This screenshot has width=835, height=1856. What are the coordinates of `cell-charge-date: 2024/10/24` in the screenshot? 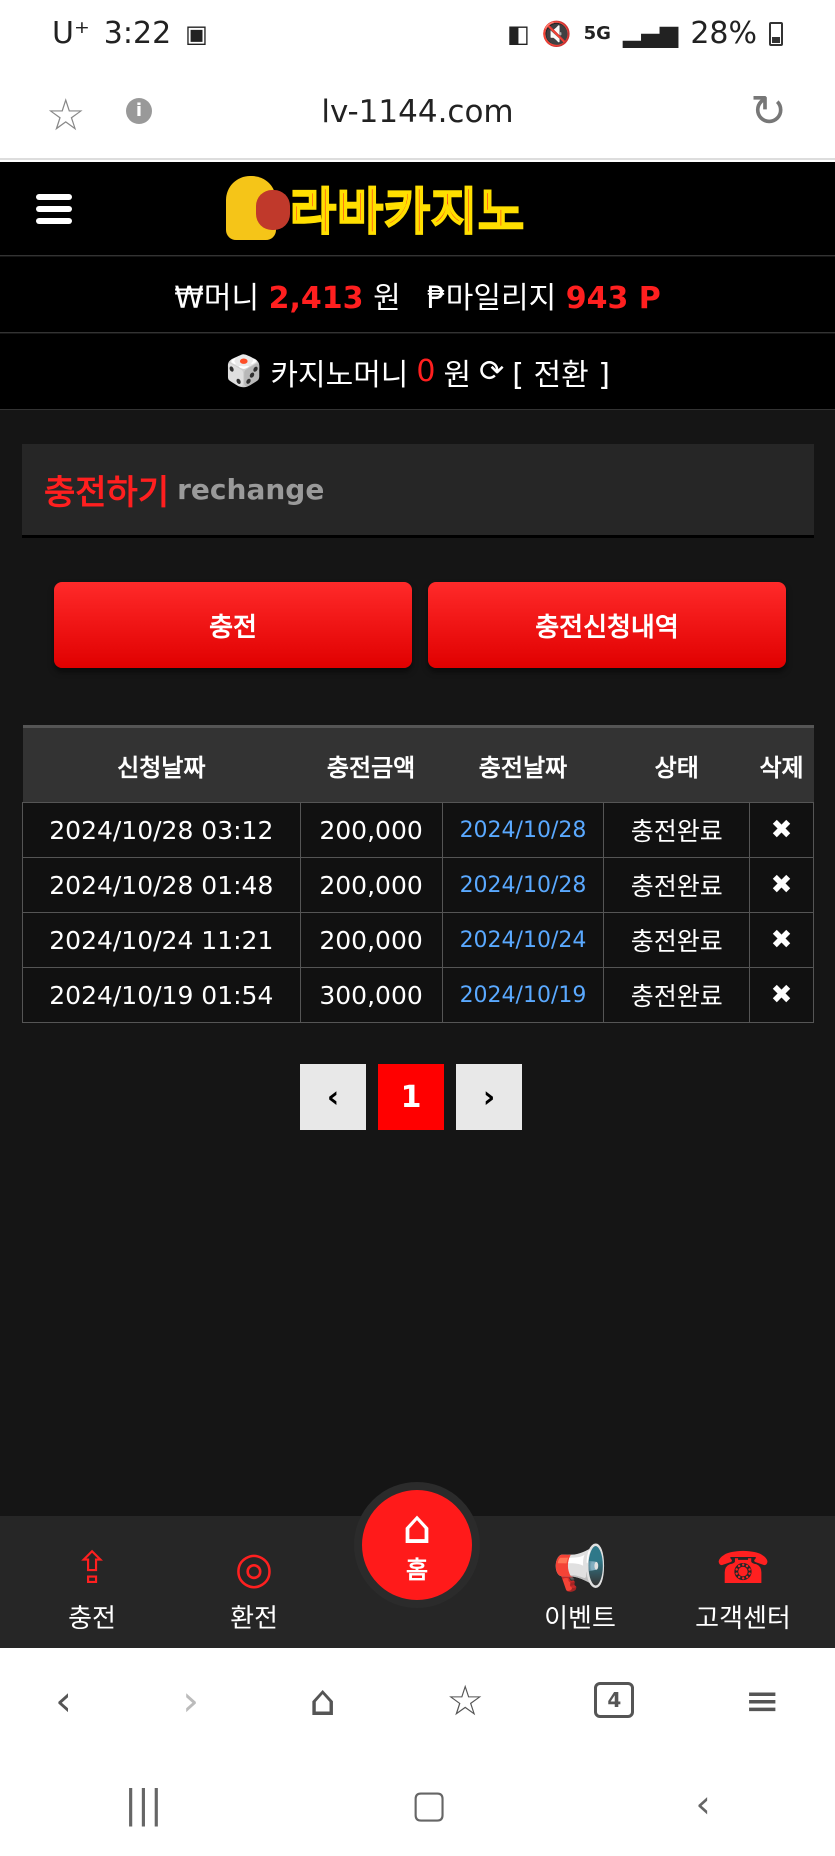 It's located at (523, 940).